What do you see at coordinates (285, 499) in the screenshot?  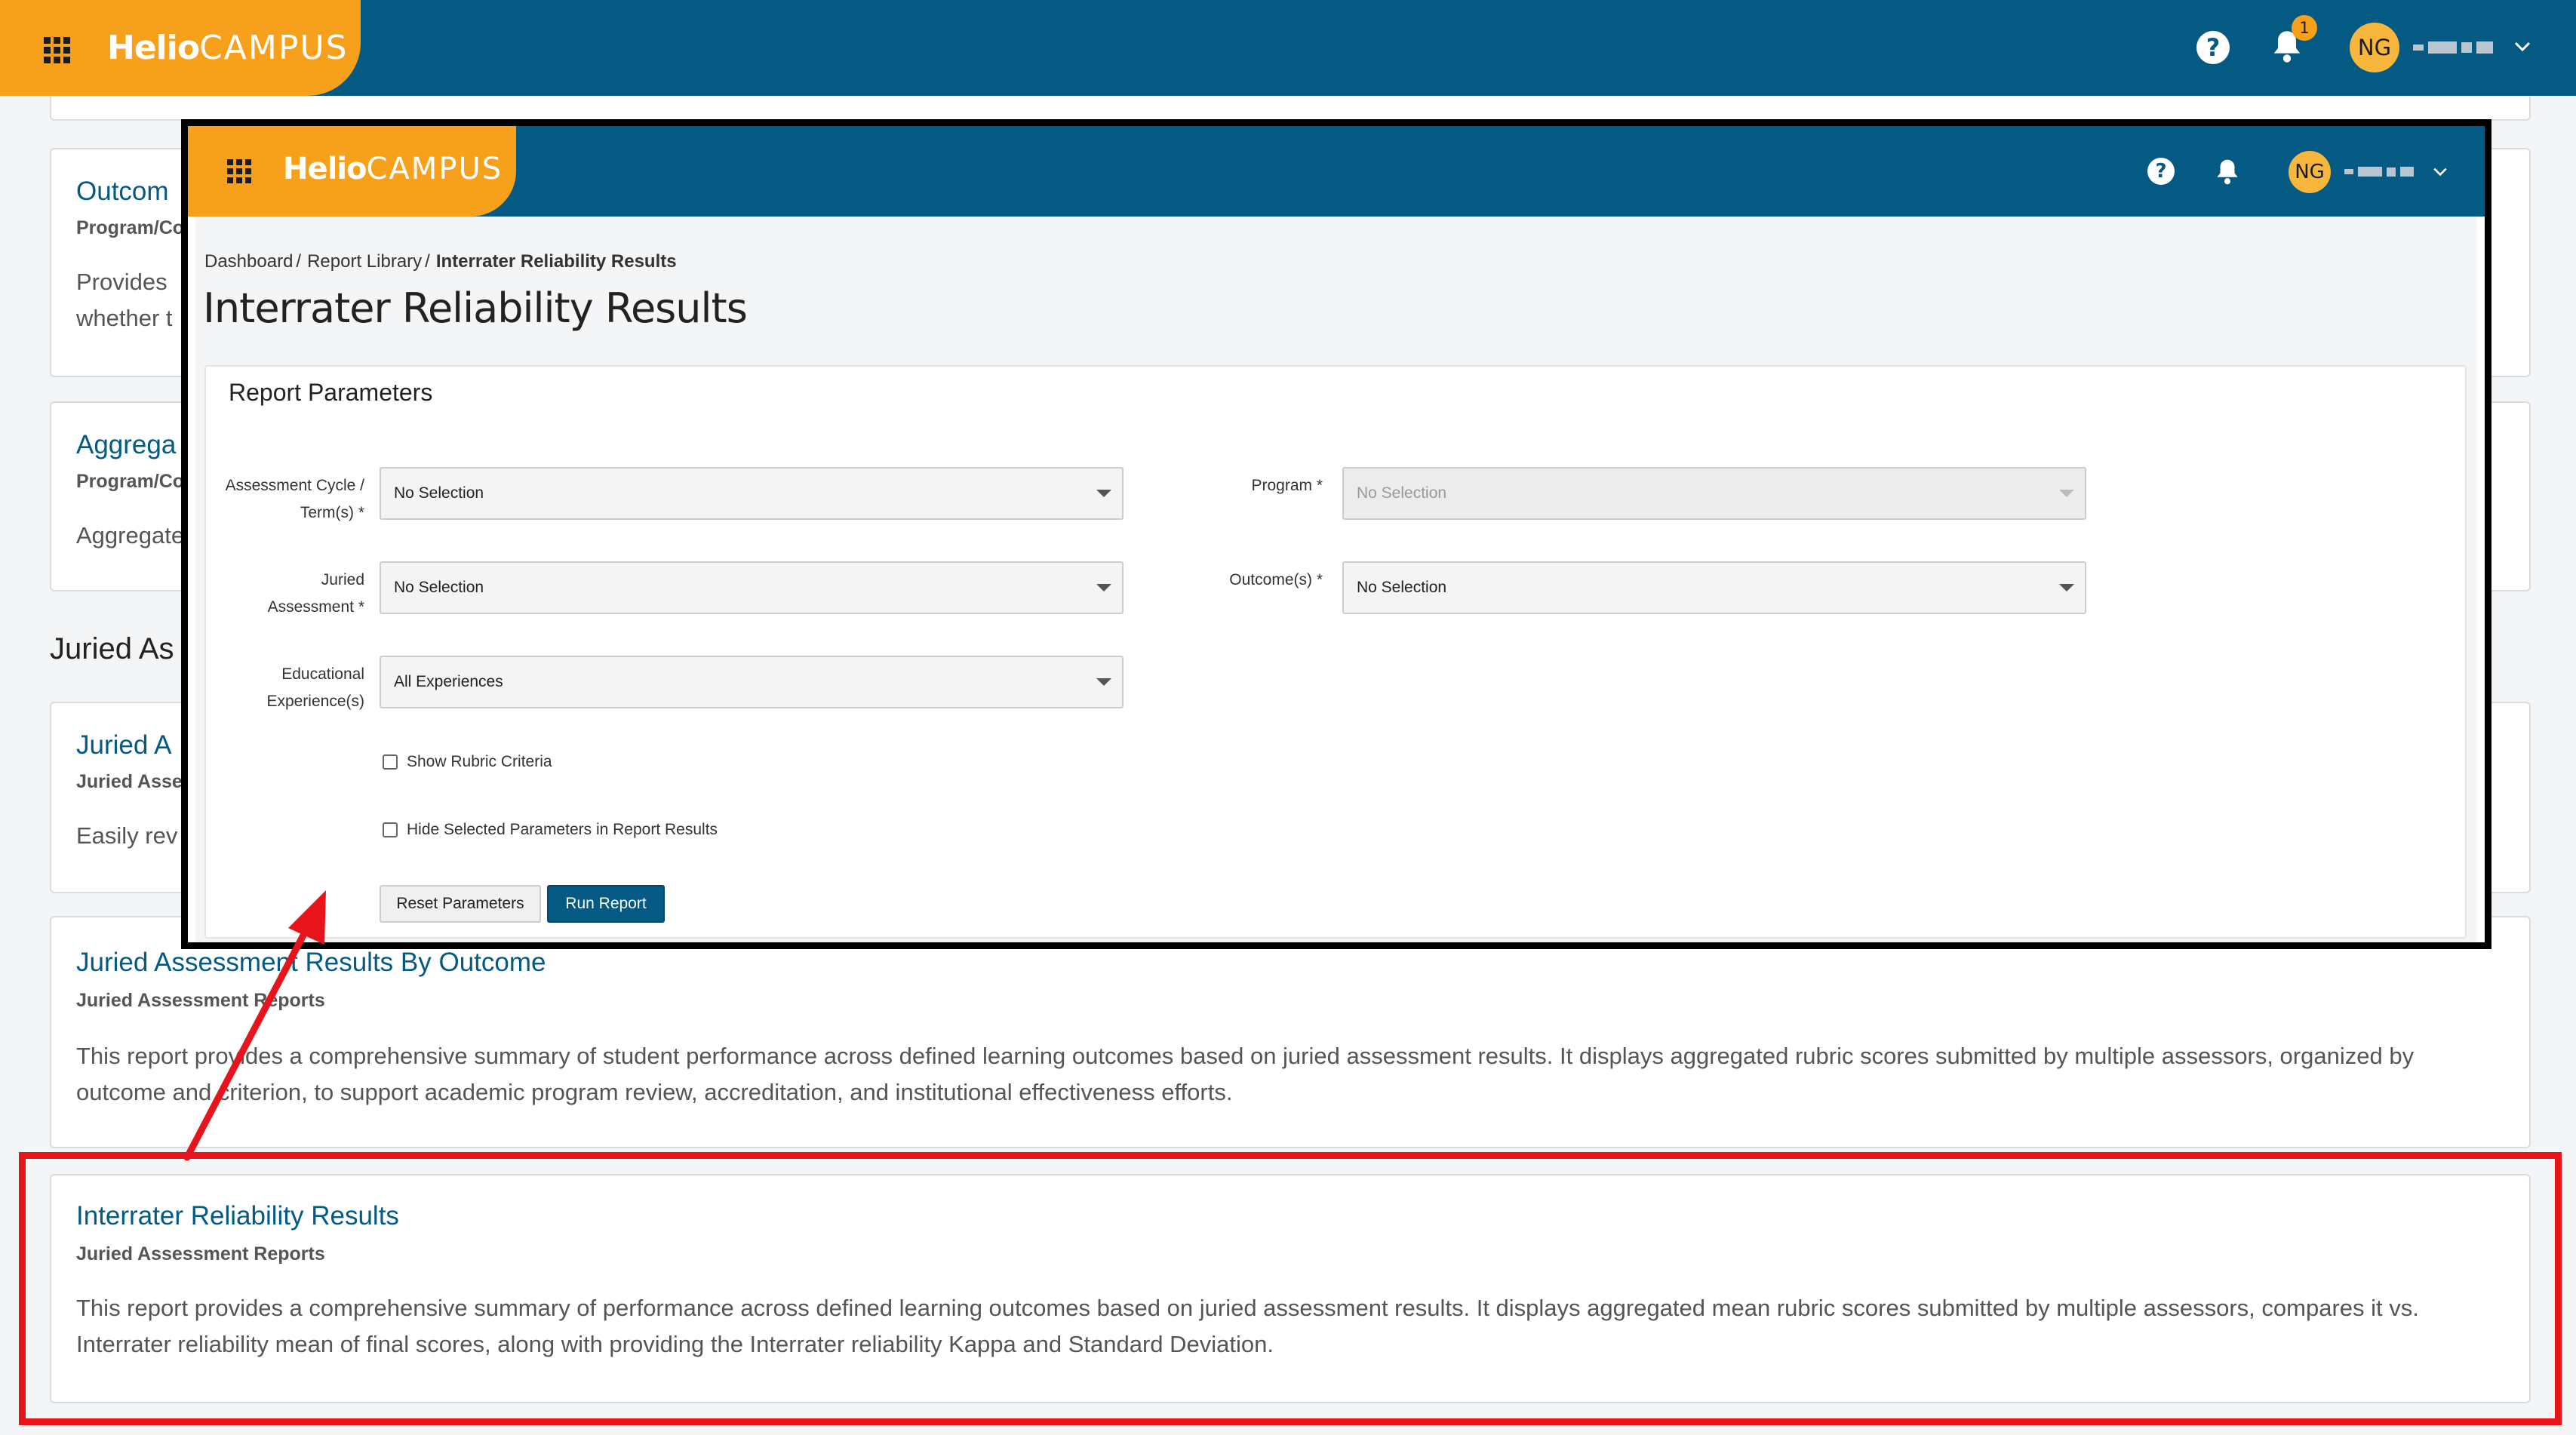 I see `assessment-cycle-label: Assessment Cycle / Term(s) *` at bounding box center [285, 499].